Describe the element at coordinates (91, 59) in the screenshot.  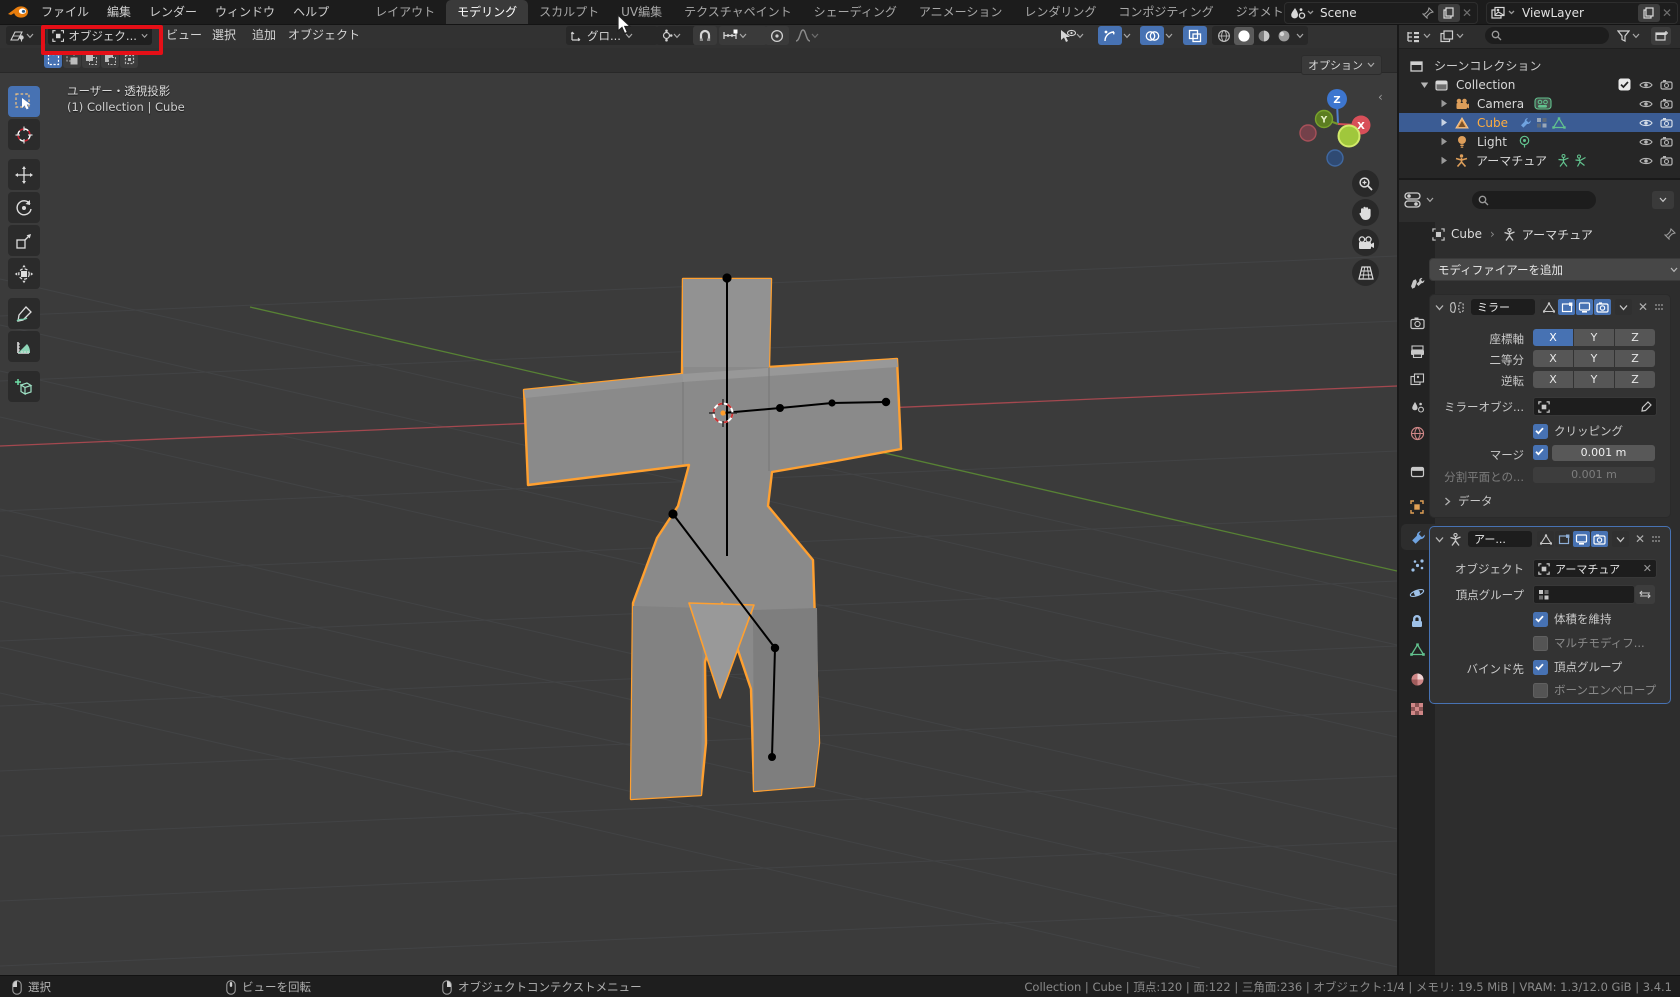
I see `select-mode-subtract-button` at that location.